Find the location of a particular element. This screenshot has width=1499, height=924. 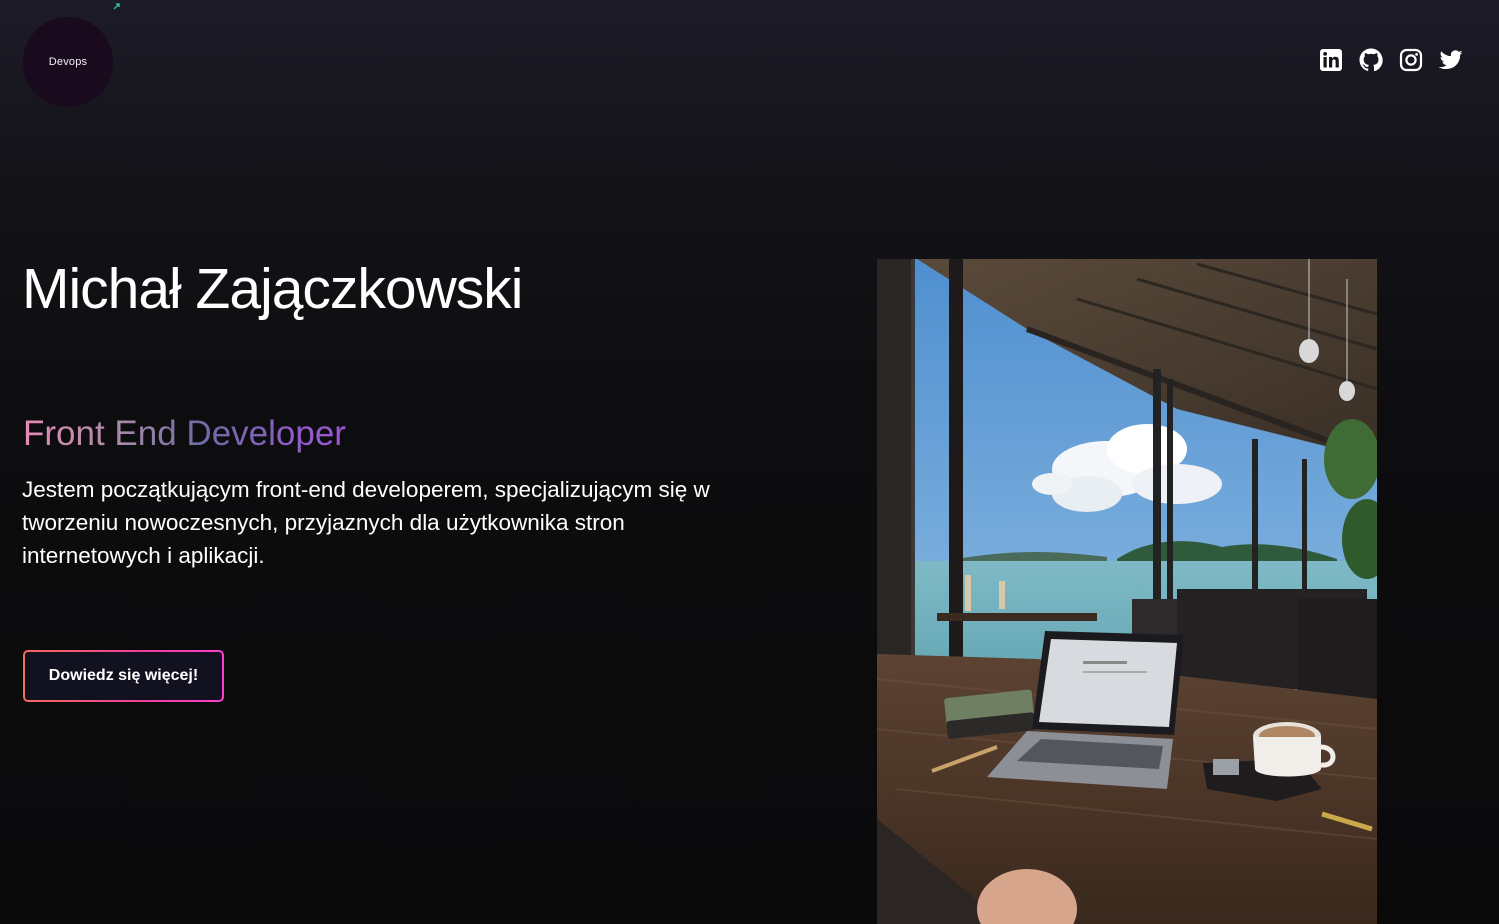

logo: Devops is located at coordinates (71, 55).